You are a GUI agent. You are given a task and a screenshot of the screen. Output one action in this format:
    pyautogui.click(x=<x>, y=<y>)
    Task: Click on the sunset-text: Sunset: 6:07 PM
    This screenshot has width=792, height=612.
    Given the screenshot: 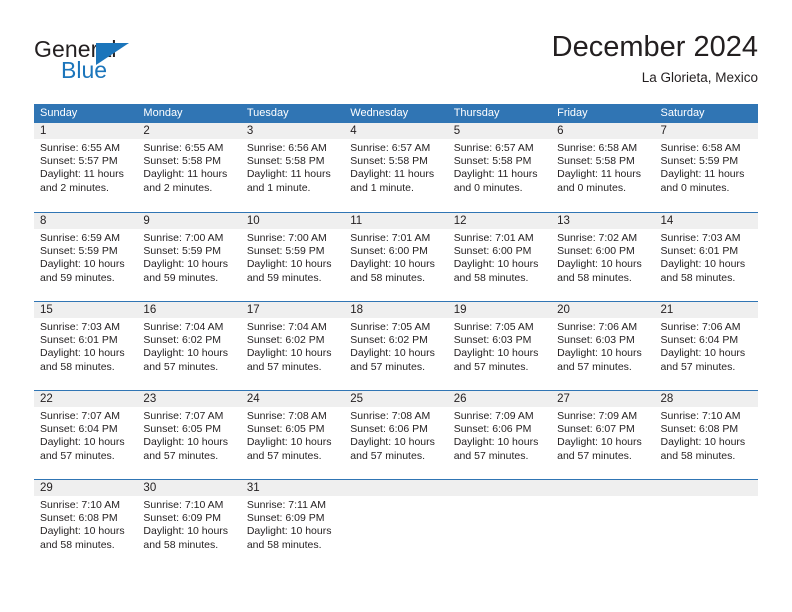 What is the action you would take?
    pyautogui.click(x=596, y=429)
    